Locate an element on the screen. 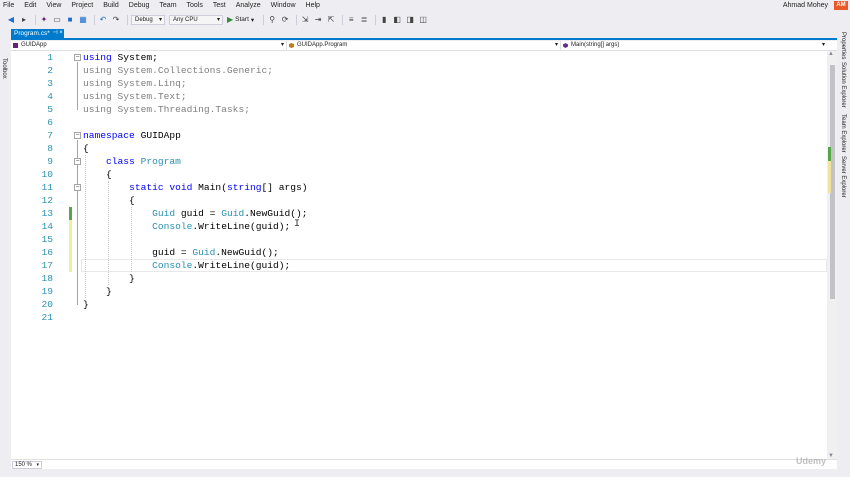  code-line: 17 Console.WriteLine(guid); is located at coordinates (419, 265).